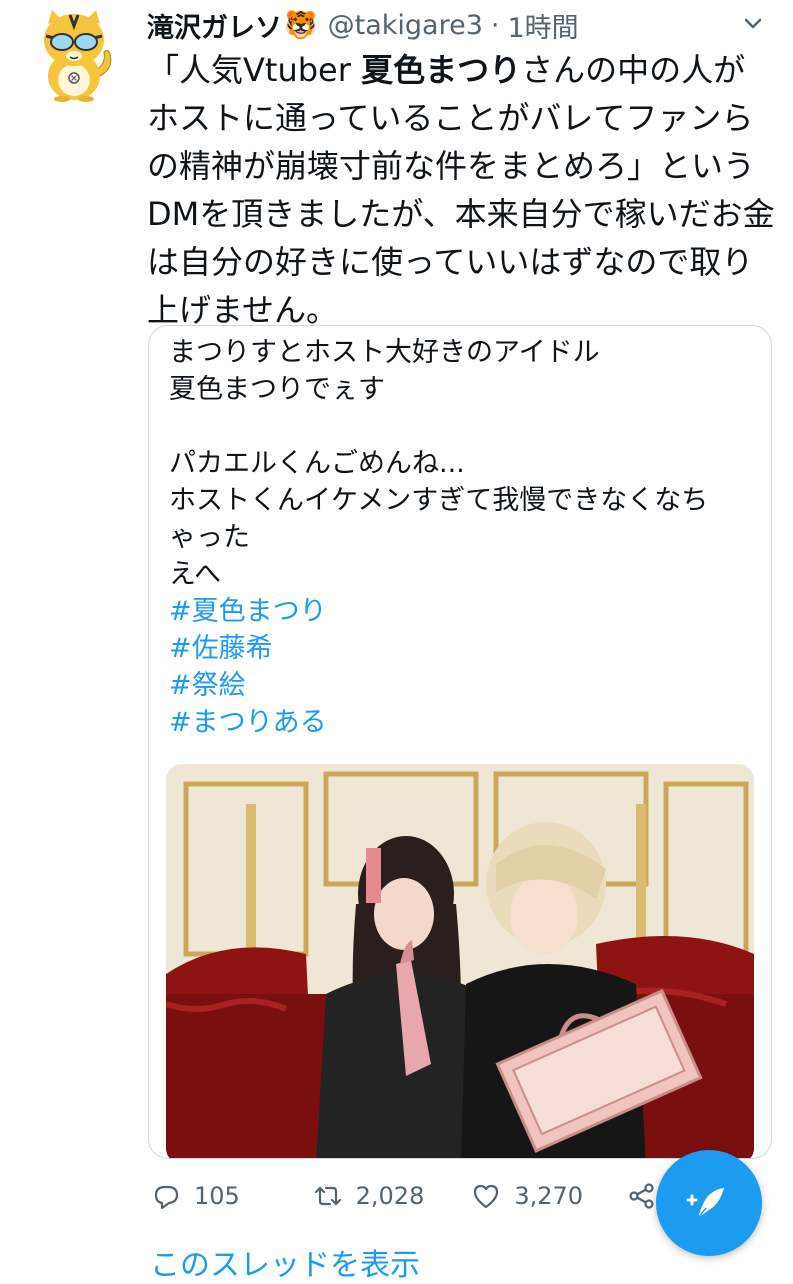 The image size is (793, 1284). What do you see at coordinates (217, 1196) in the screenshot?
I see `reply-count: 105` at bounding box center [217, 1196].